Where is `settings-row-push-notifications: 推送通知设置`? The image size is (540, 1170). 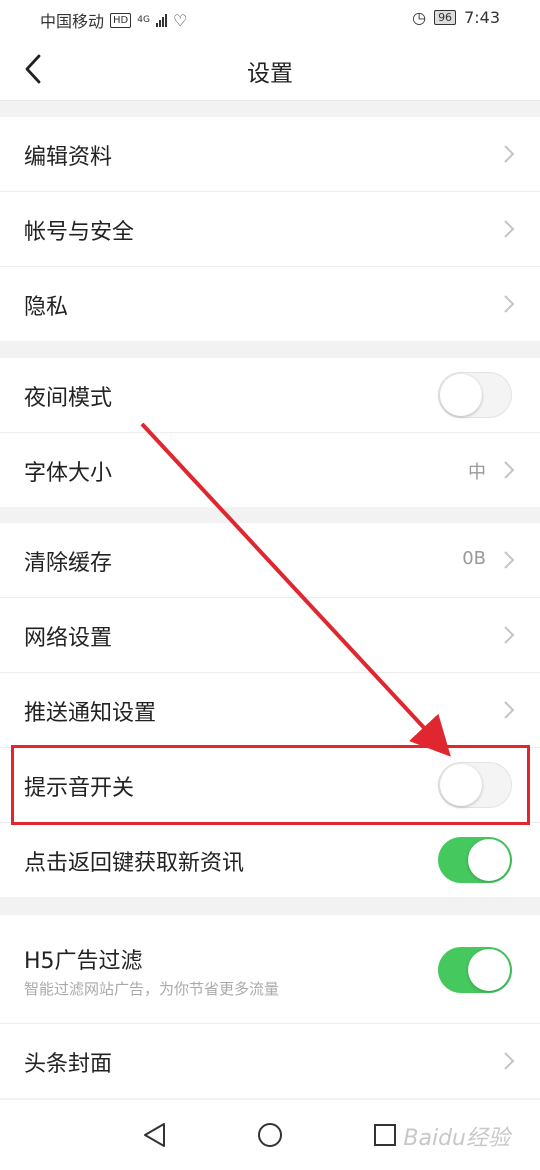
settings-row-push-notifications: 推送通知设置 is located at coordinates (270, 710).